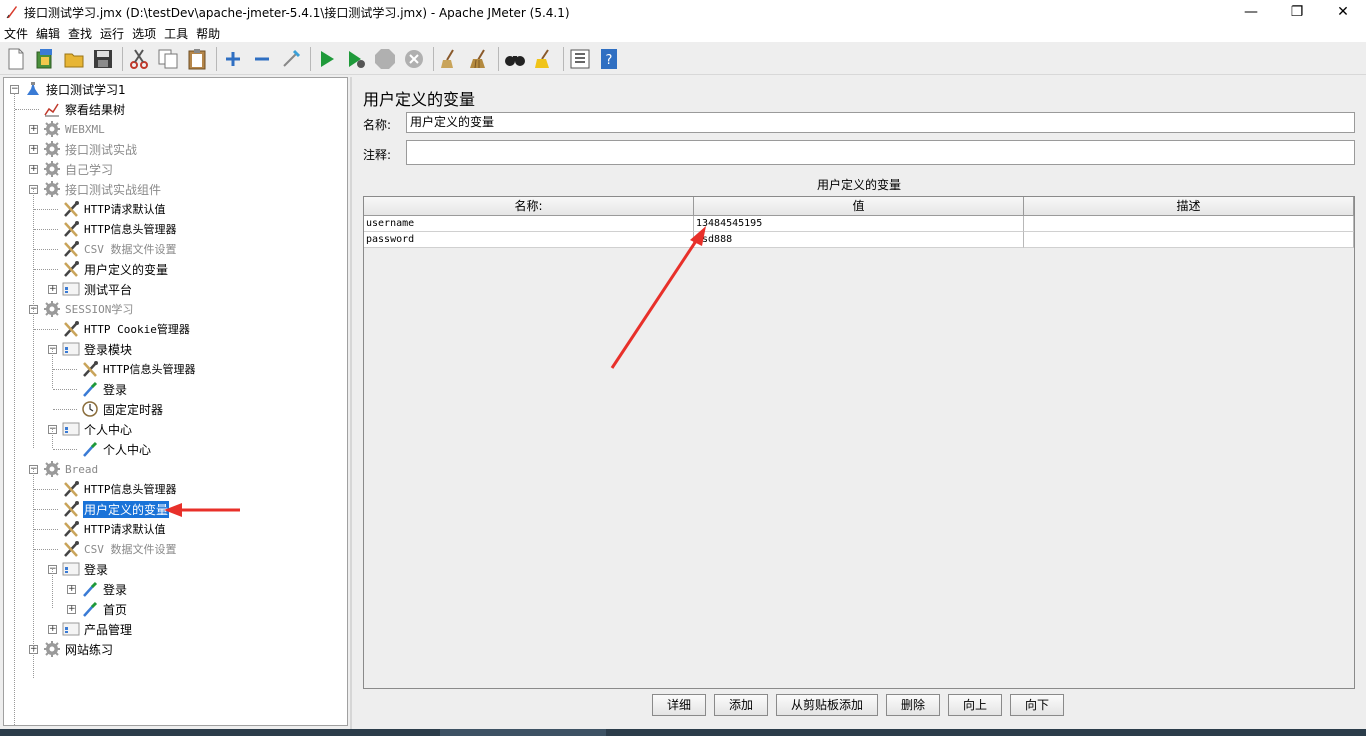 Image resolution: width=1366 pixels, height=736 pixels. I want to click on annotation-arrow-to-tree-node, so click(202, 510).